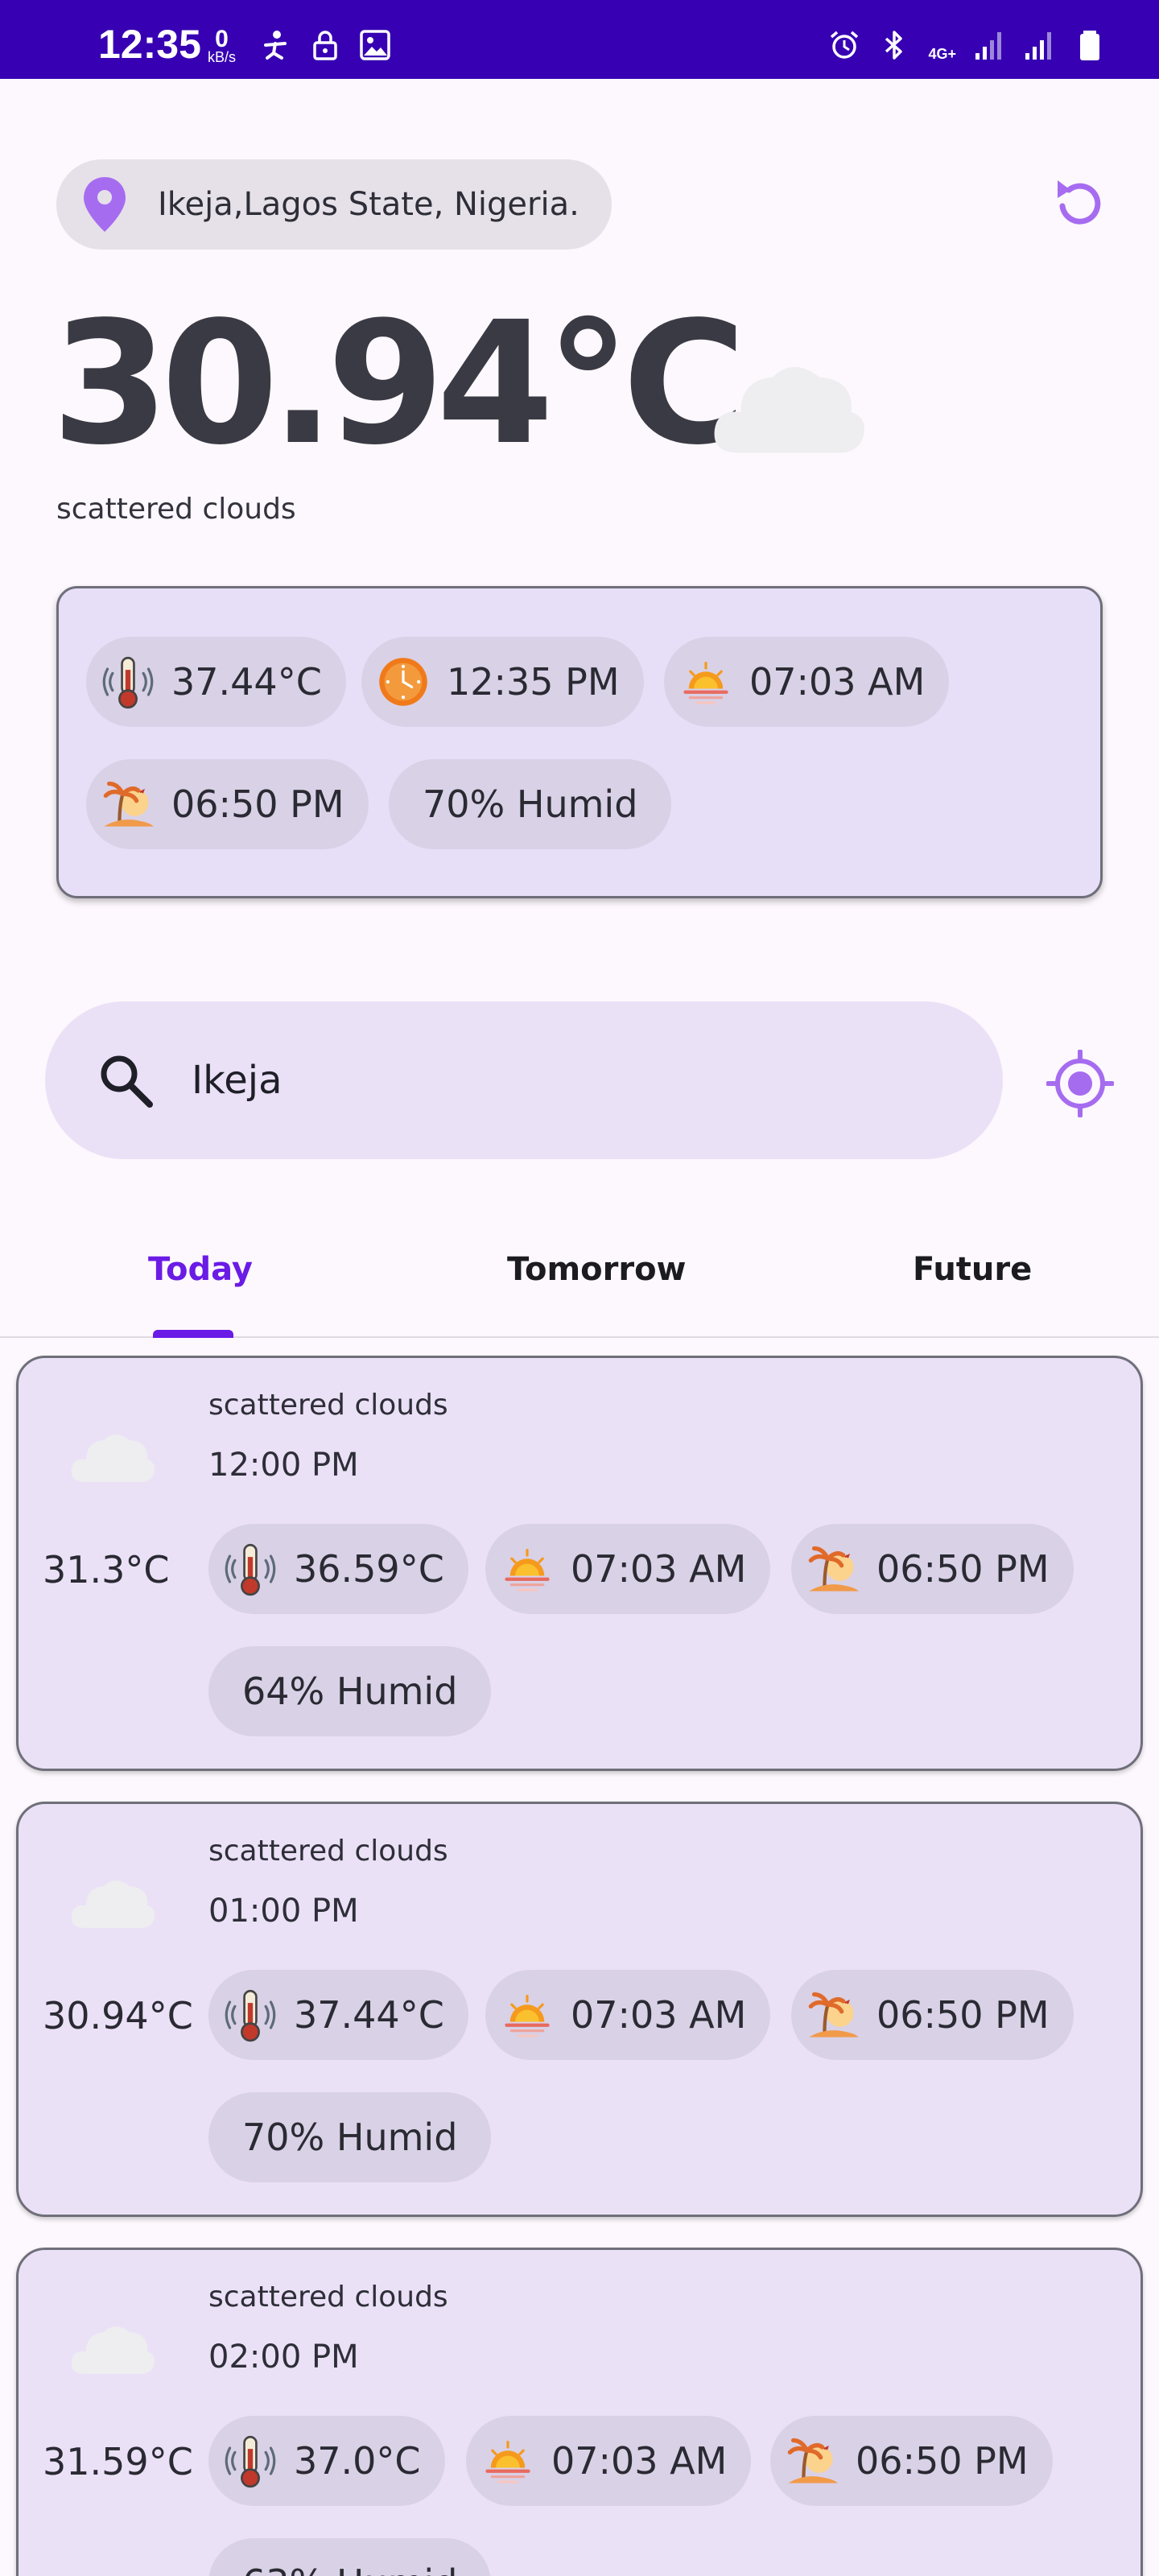 The height and width of the screenshot is (2576, 1159). I want to click on feels-like-pill: 37.0°C, so click(326, 2461).